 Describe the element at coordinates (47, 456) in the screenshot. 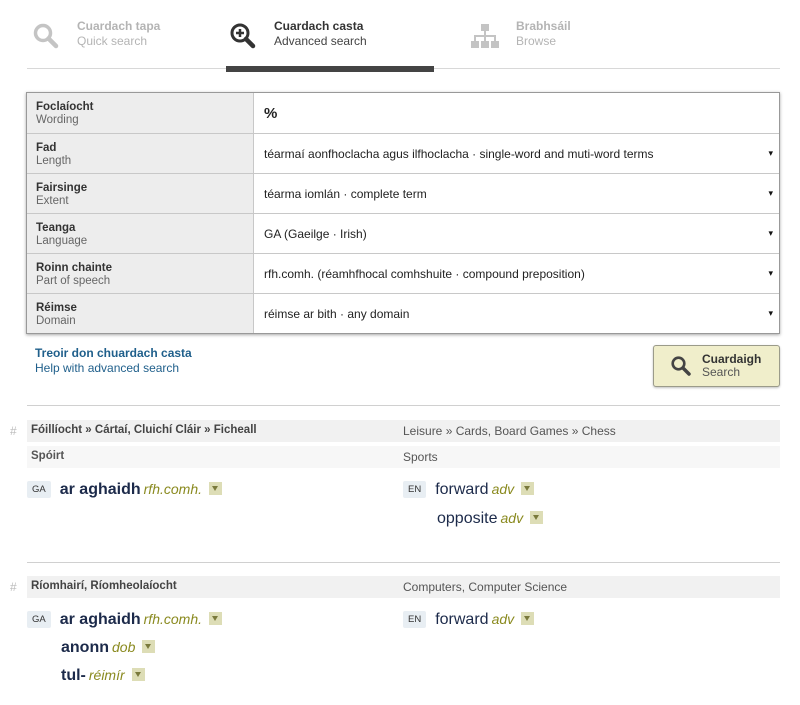

I see `subdomain-ga: Spóirt` at that location.